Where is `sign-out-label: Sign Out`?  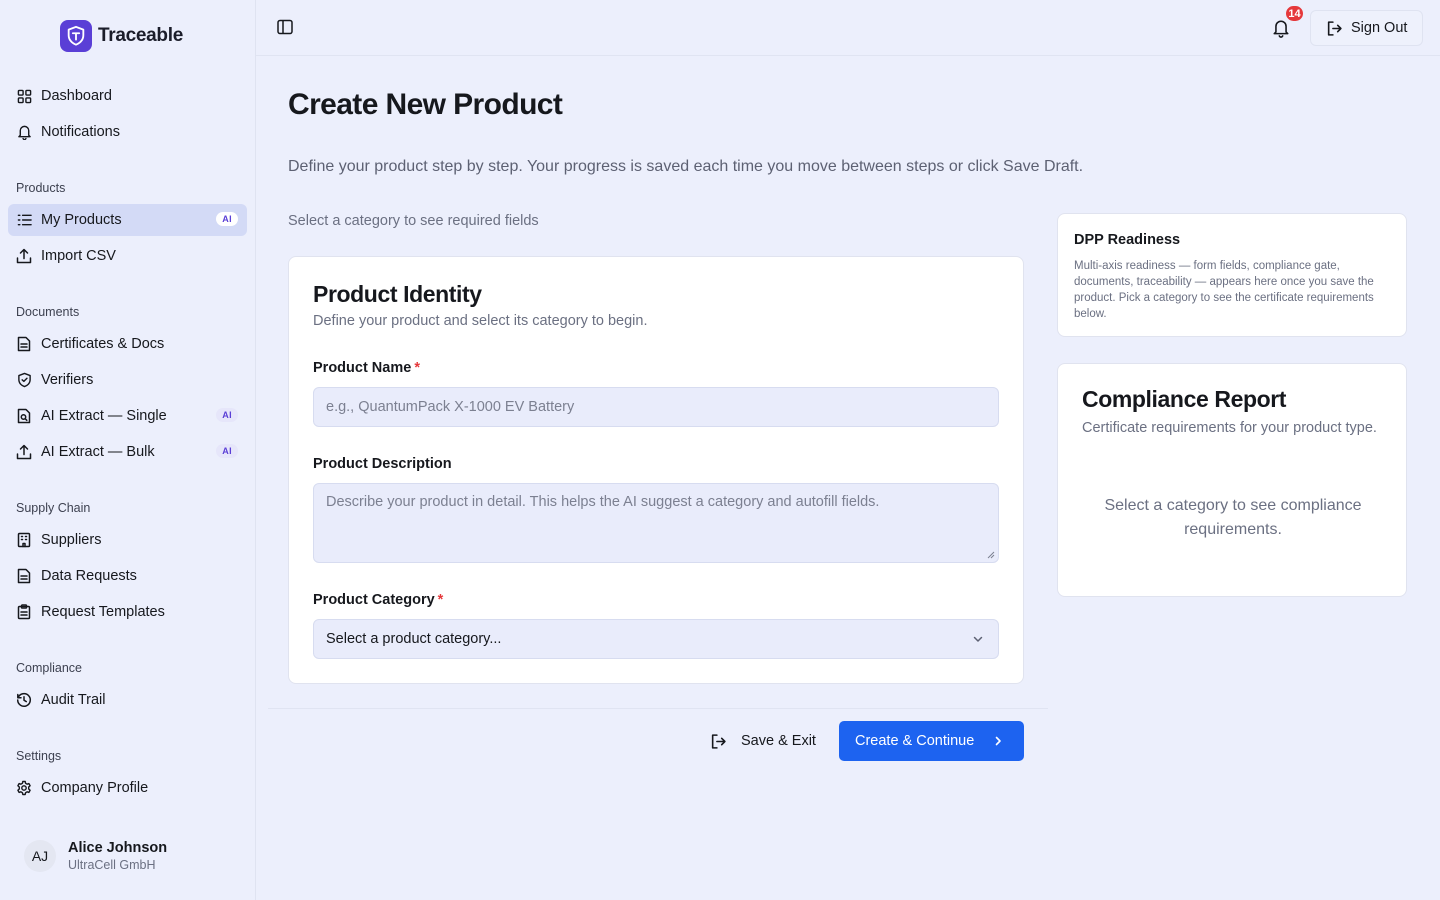 sign-out-label: Sign Out is located at coordinates (1379, 28).